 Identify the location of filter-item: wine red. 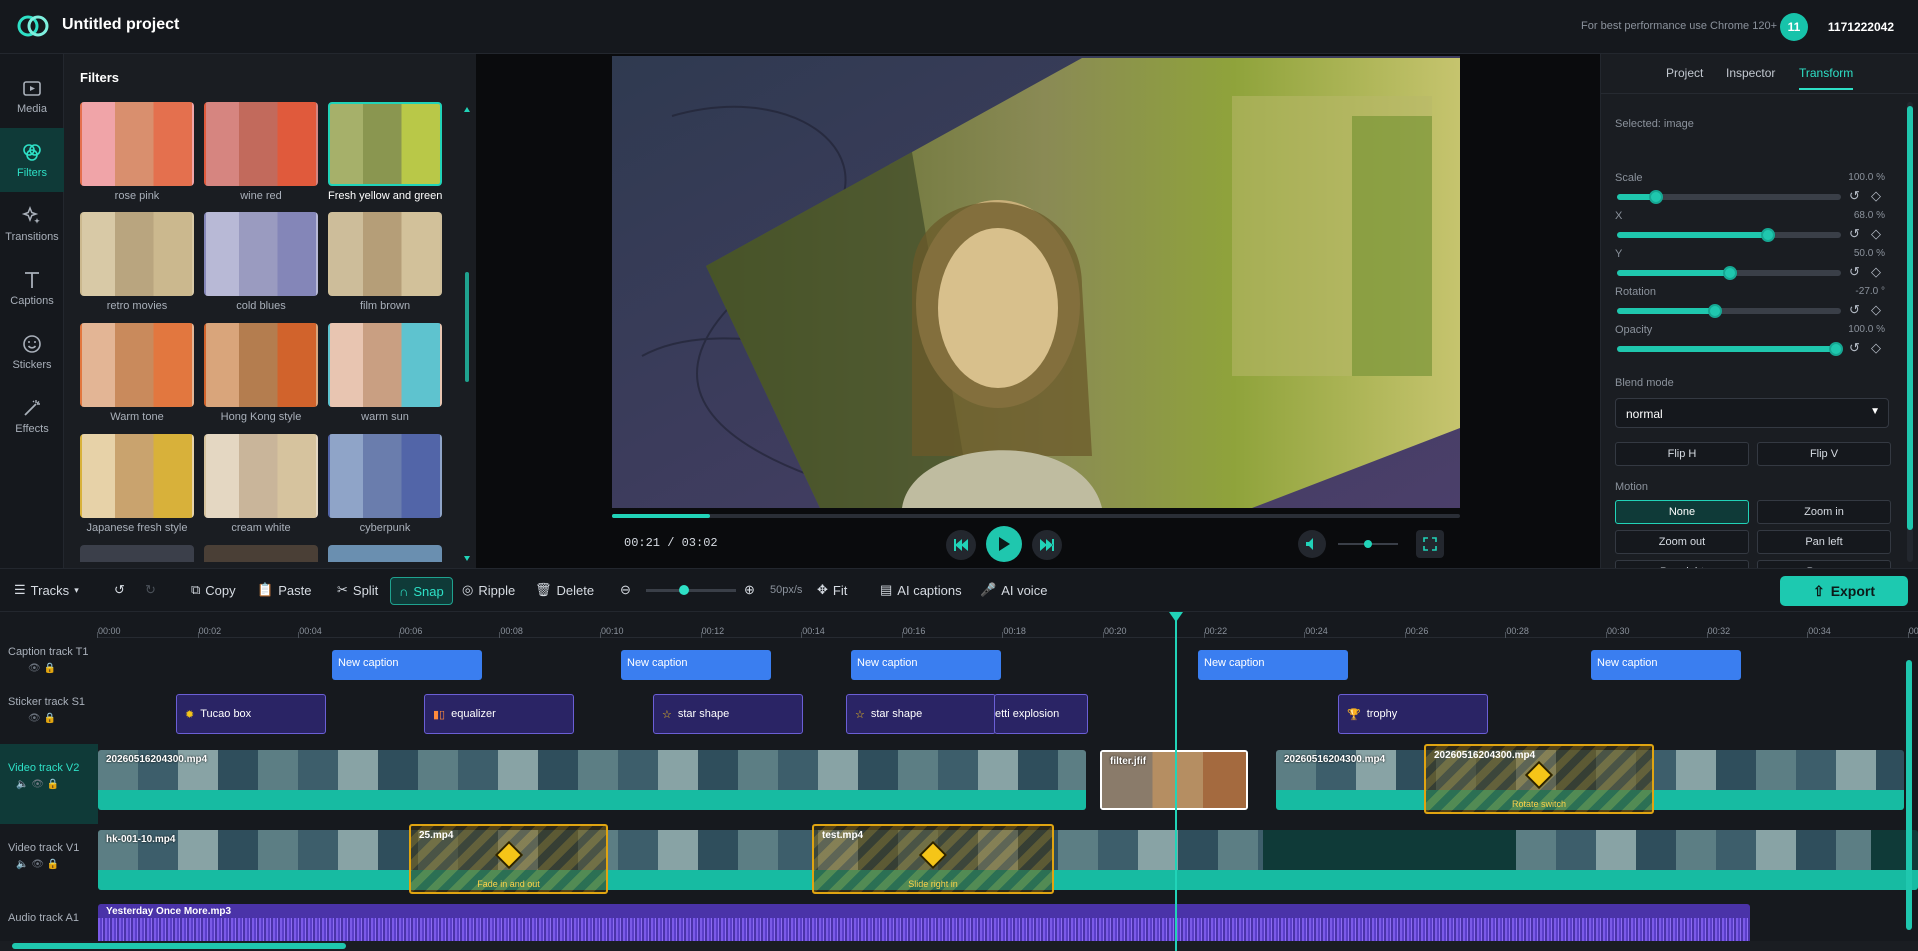
(261, 152).